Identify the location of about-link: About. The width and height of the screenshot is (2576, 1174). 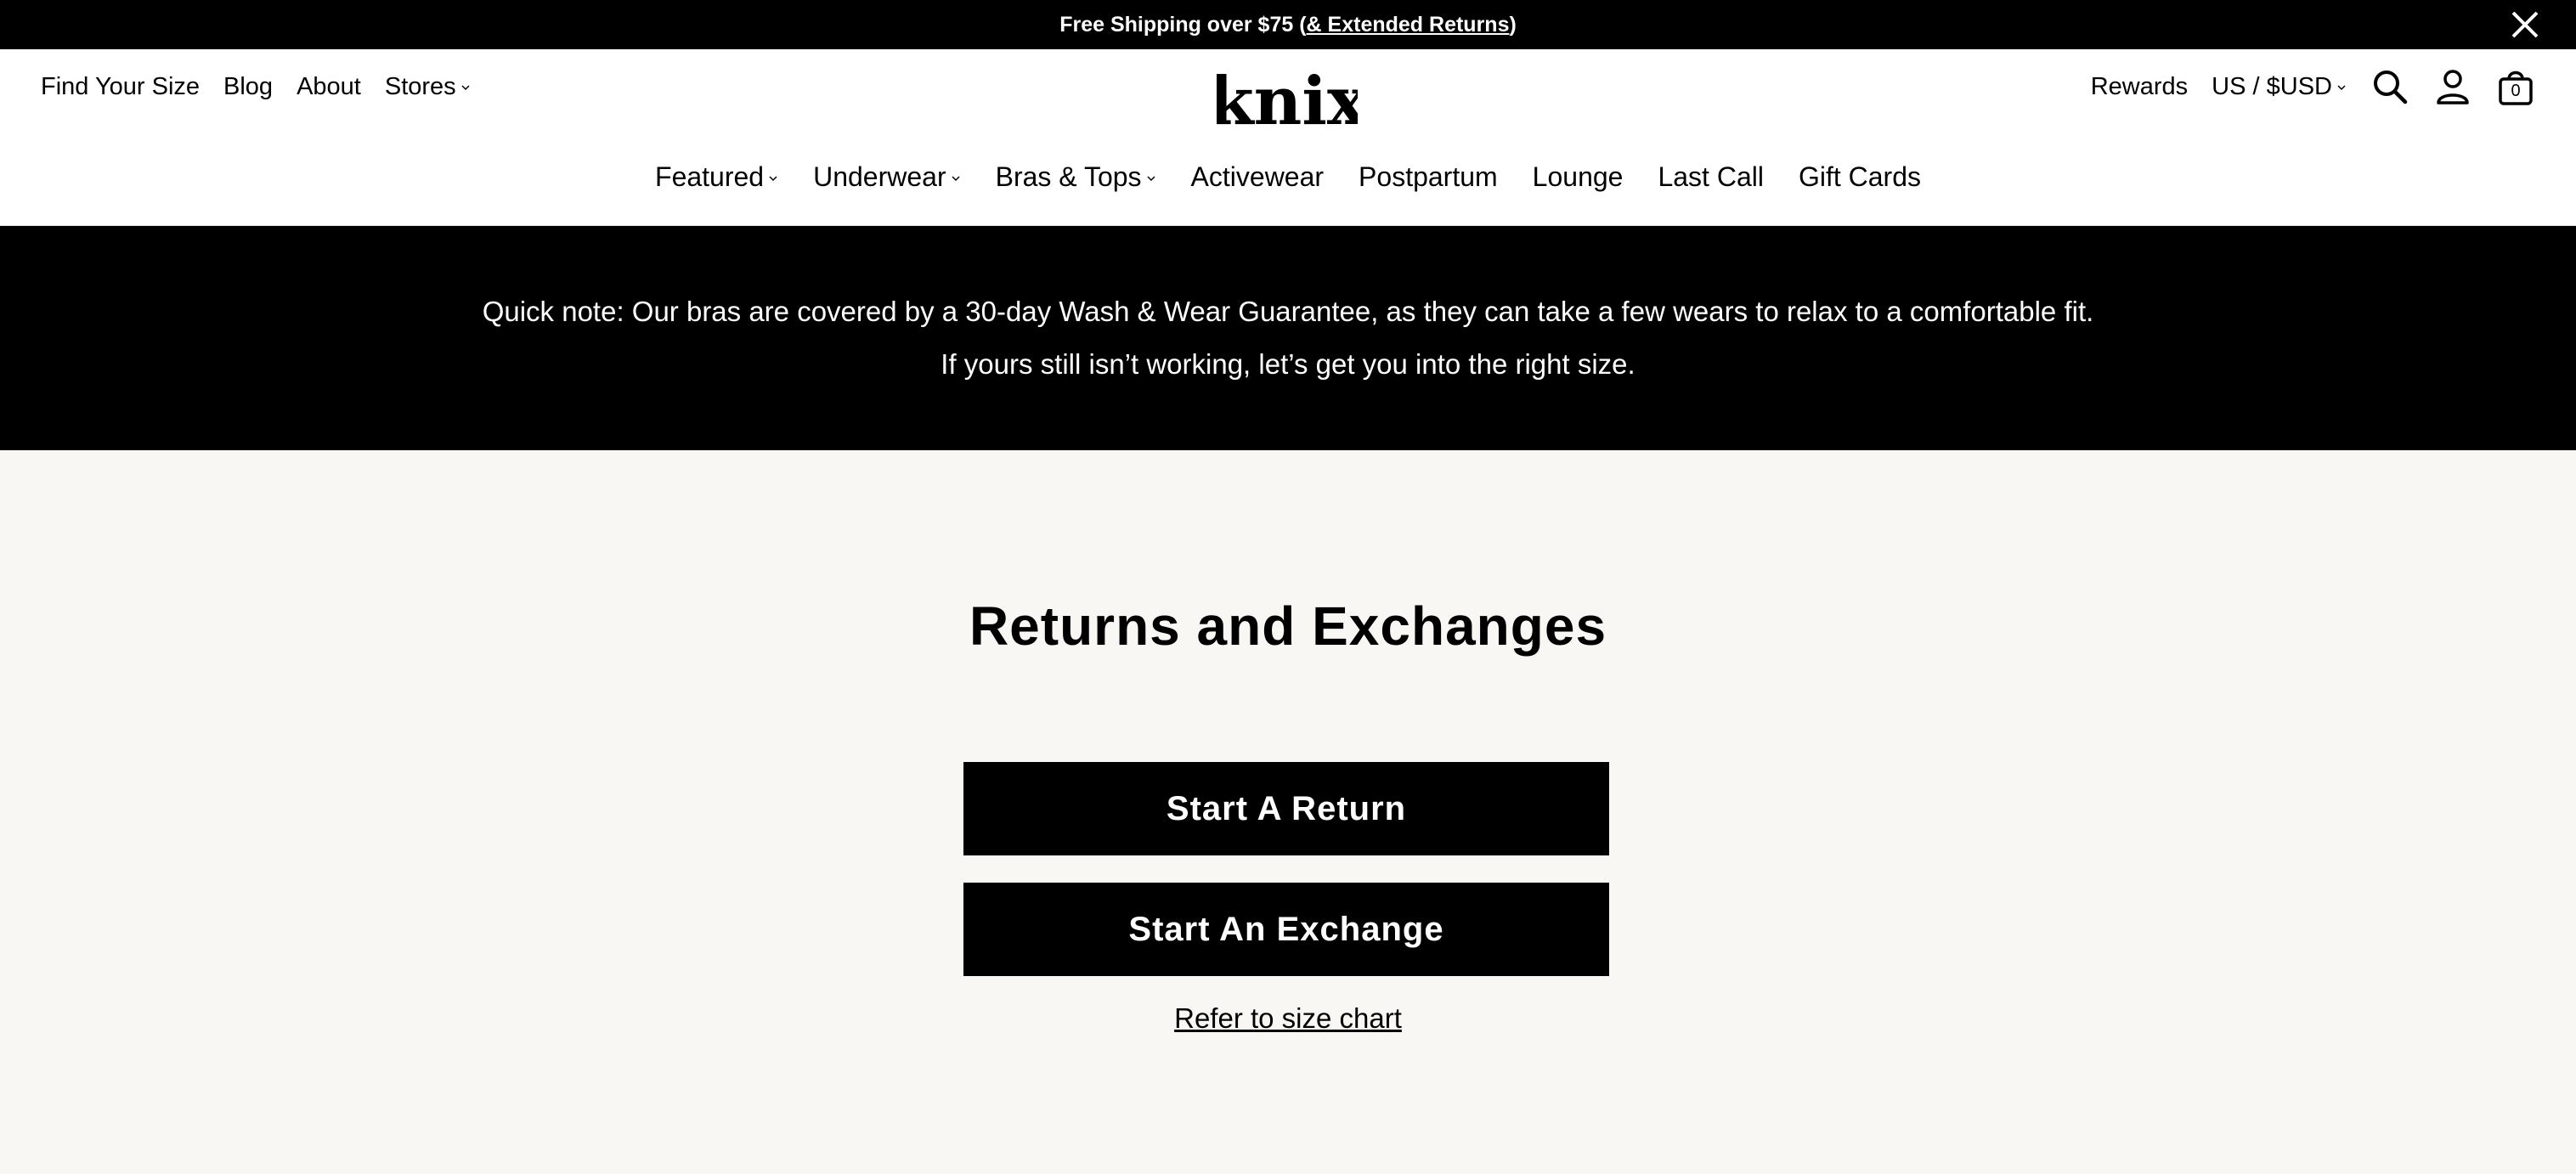
(329, 87).